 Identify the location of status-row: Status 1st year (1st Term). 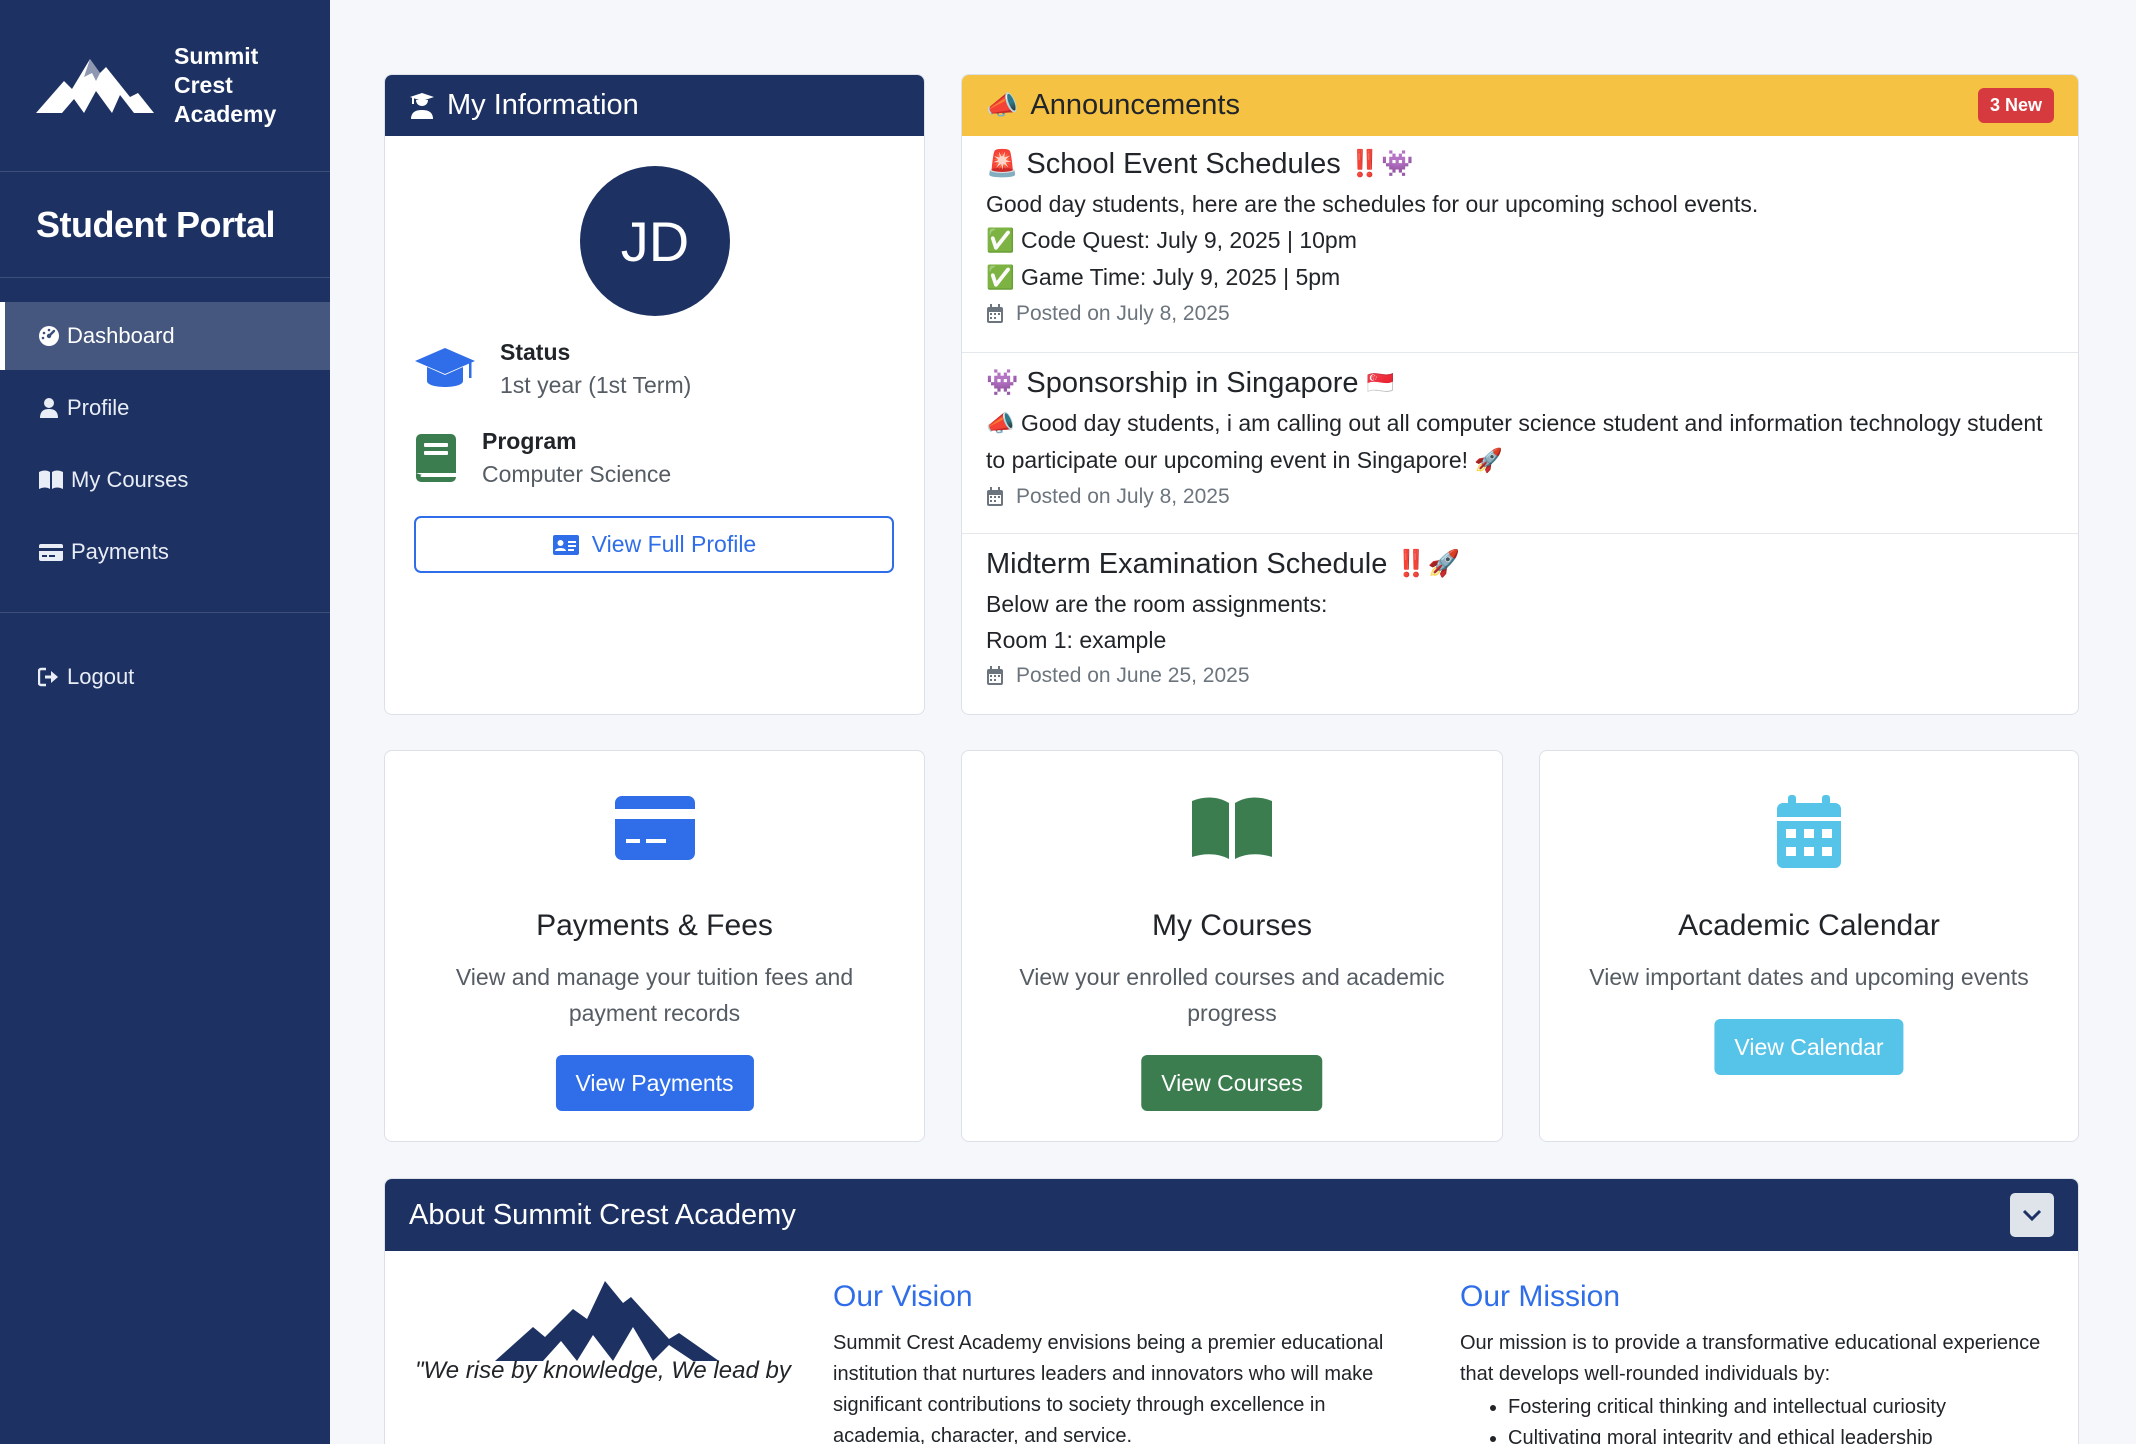
(552, 369).